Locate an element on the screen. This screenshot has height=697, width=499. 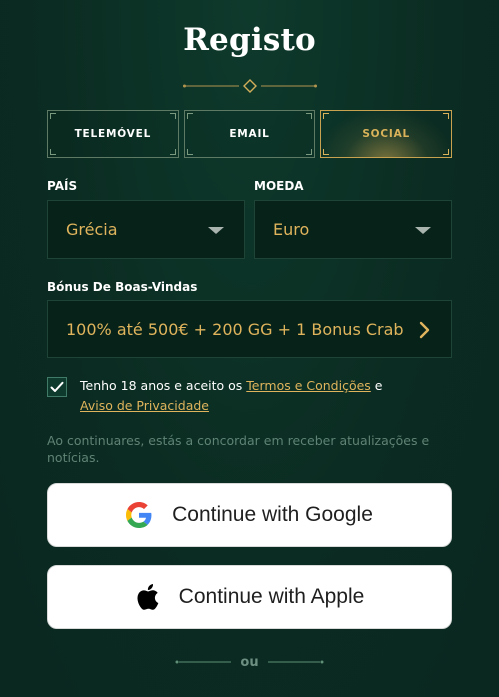
currency-label: MOEDA is located at coordinates (279, 186).